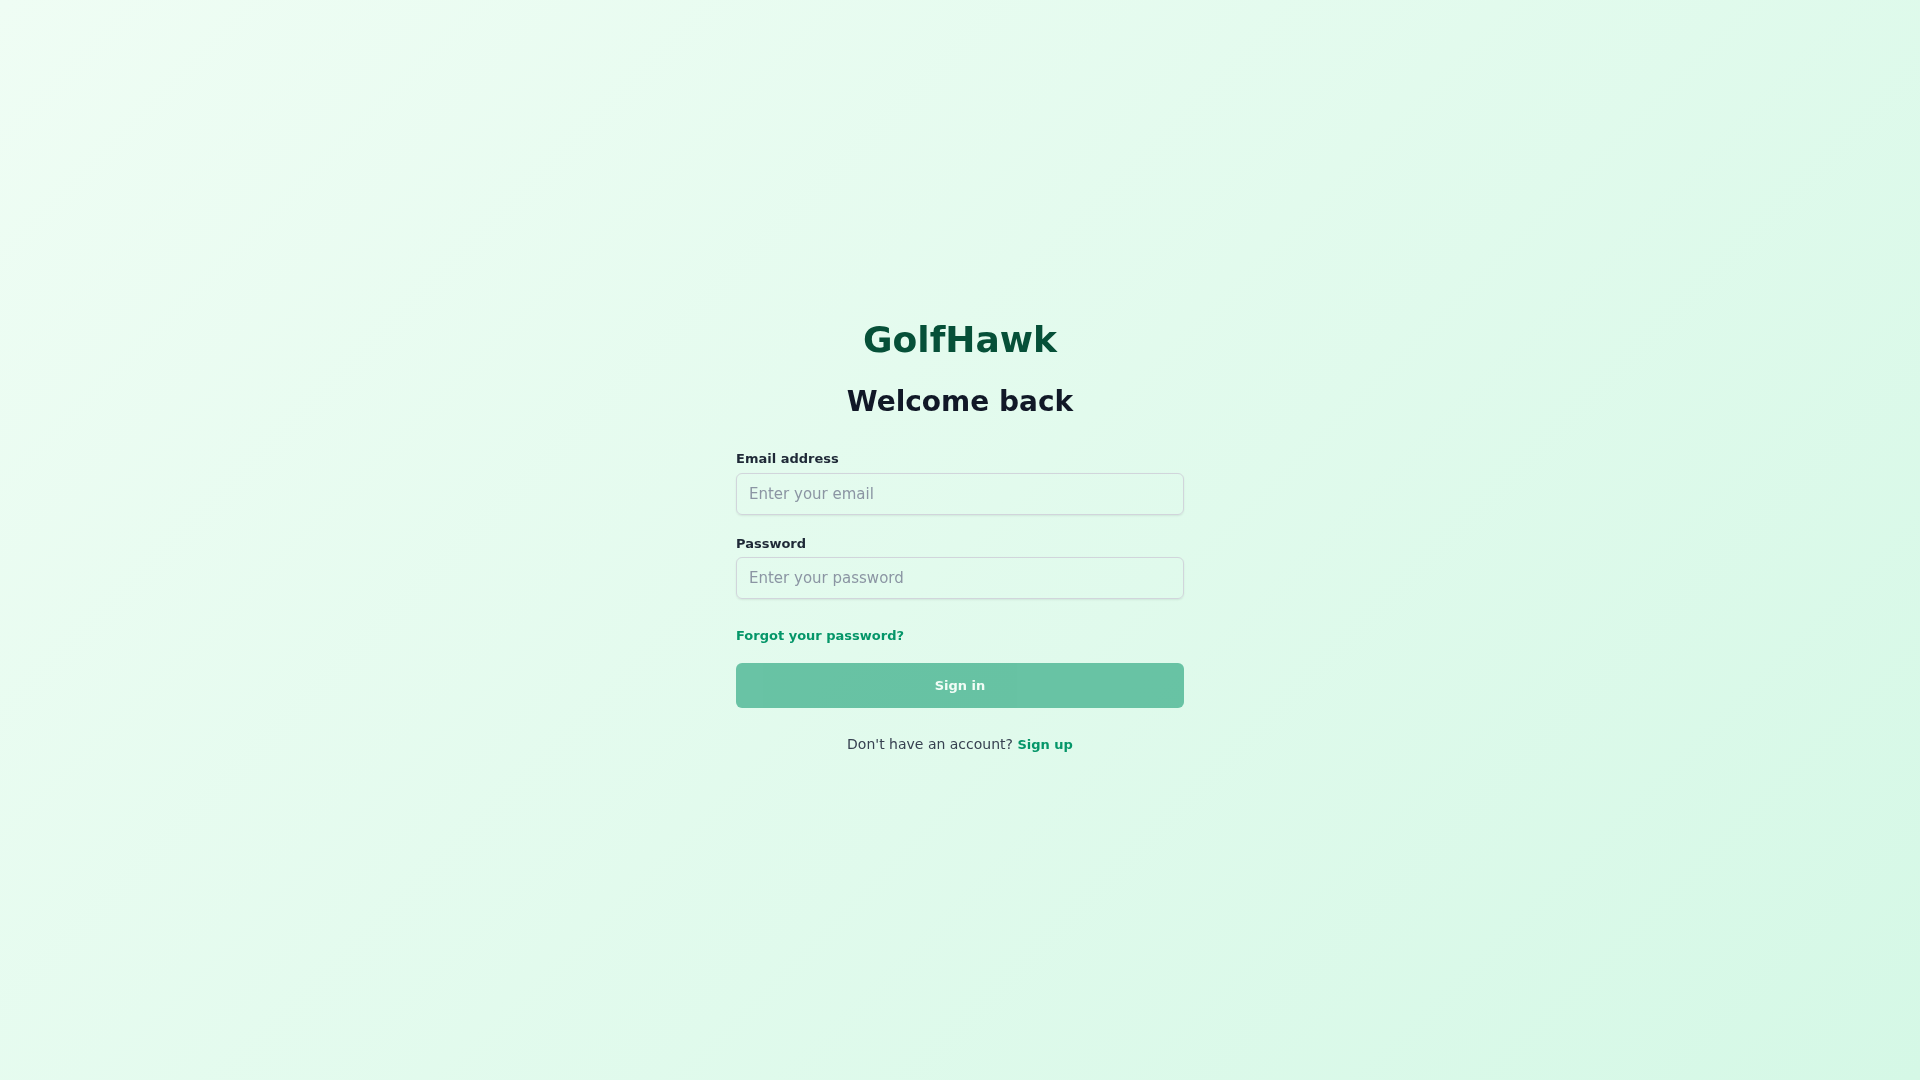  Describe the element at coordinates (960, 744) in the screenshot. I see `signup-prompt: Don't have an account? Sign up` at that location.